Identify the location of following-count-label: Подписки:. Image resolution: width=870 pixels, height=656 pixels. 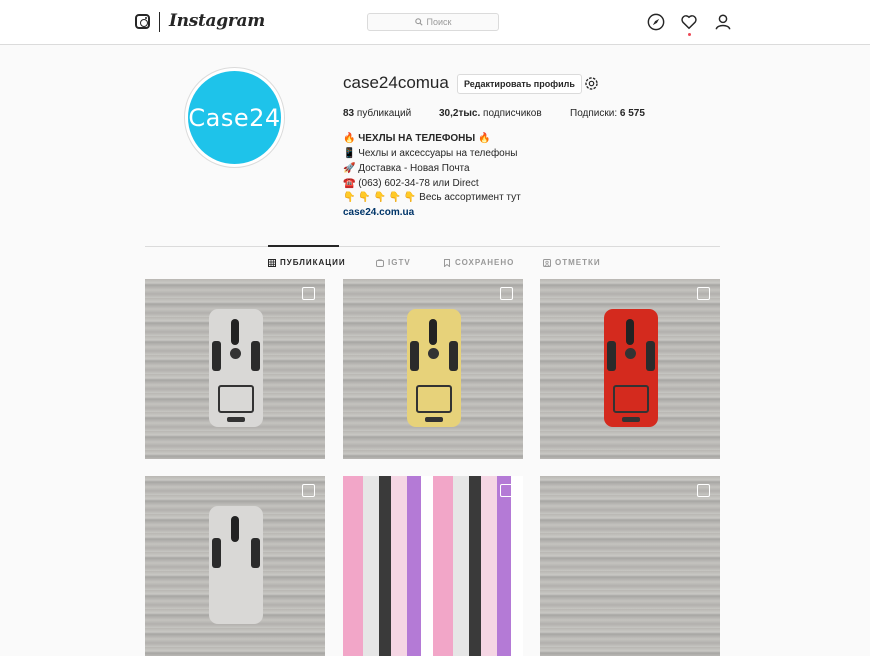
(594, 113).